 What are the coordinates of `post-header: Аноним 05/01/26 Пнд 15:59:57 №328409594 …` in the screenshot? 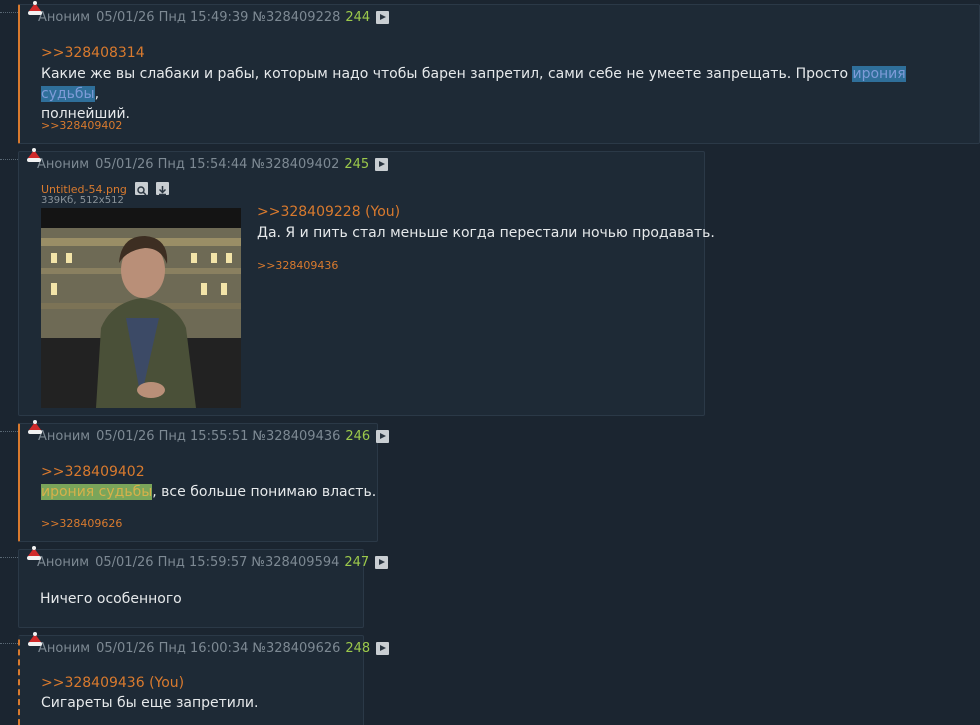 It's located at (206, 558).